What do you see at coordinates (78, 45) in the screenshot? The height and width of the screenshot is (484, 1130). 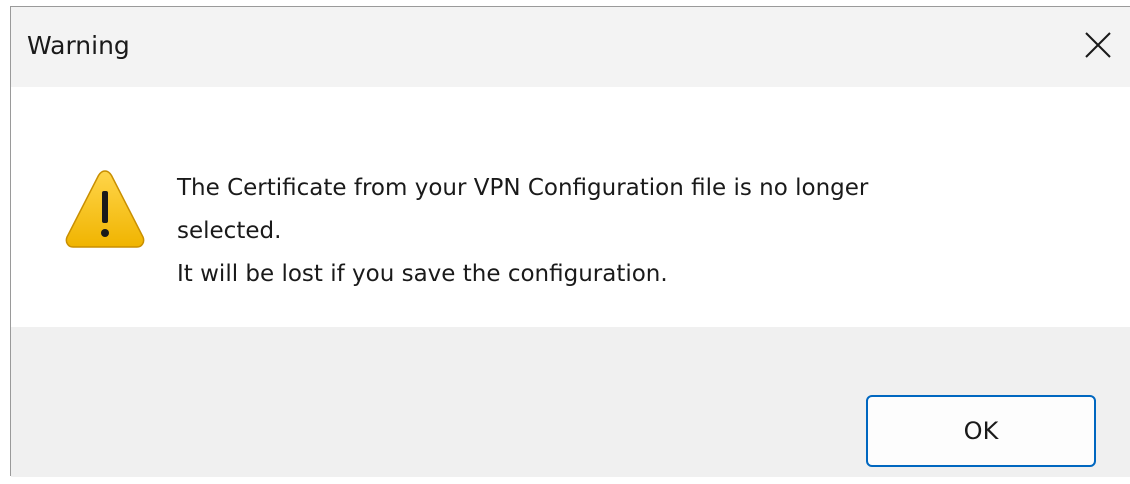 I see `dialog-title: Warning` at bounding box center [78, 45].